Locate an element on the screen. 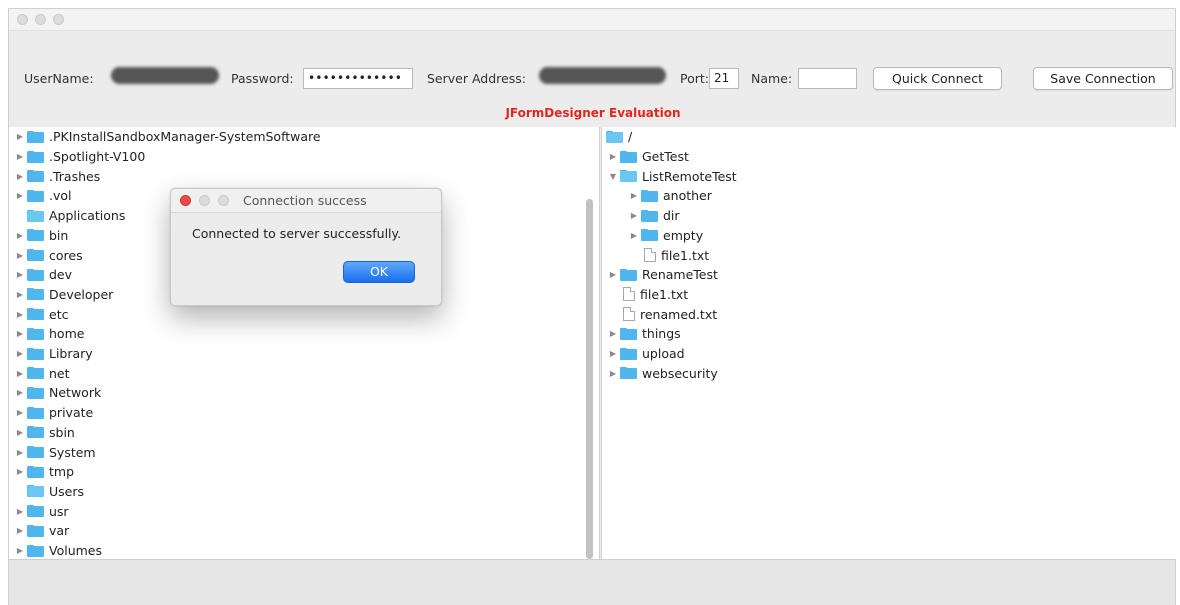  local-tree-item: ▶ Volumes is located at coordinates (57, 550).